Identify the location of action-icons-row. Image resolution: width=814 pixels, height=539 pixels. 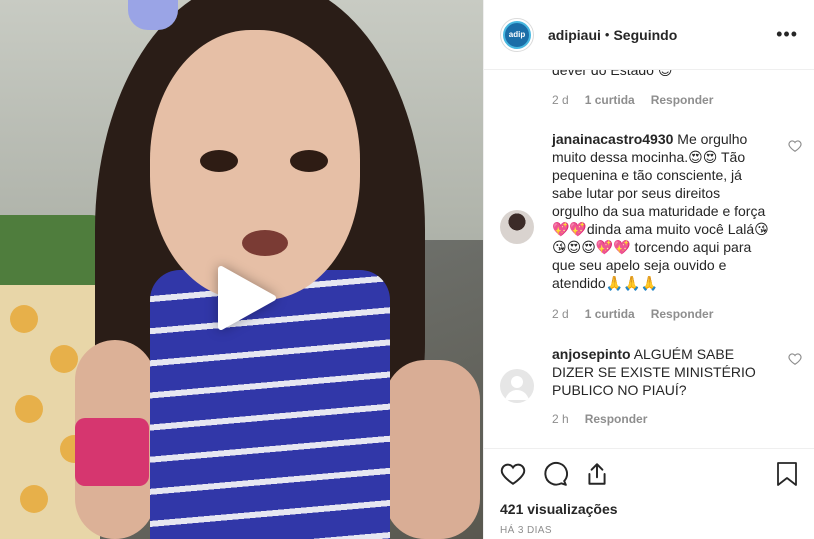
(649, 474).